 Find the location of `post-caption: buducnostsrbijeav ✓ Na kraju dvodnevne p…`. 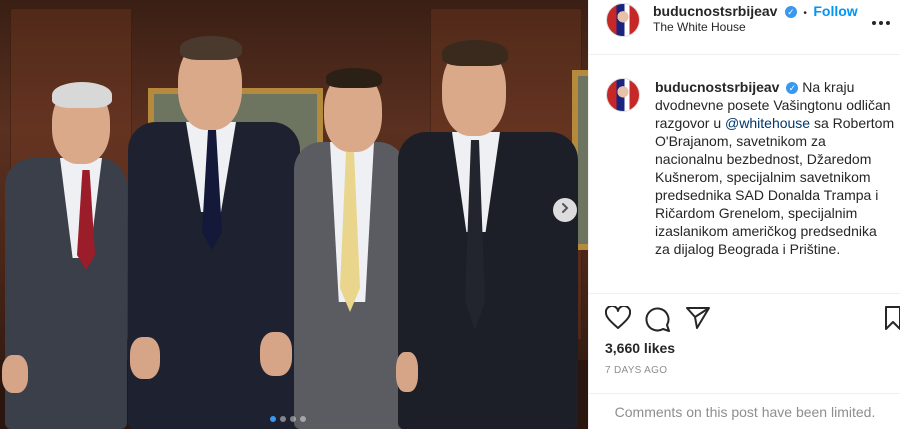

post-caption: buducnostsrbijeav ✓ Na kraju dvodnevne p… is located at coordinates (775, 168).